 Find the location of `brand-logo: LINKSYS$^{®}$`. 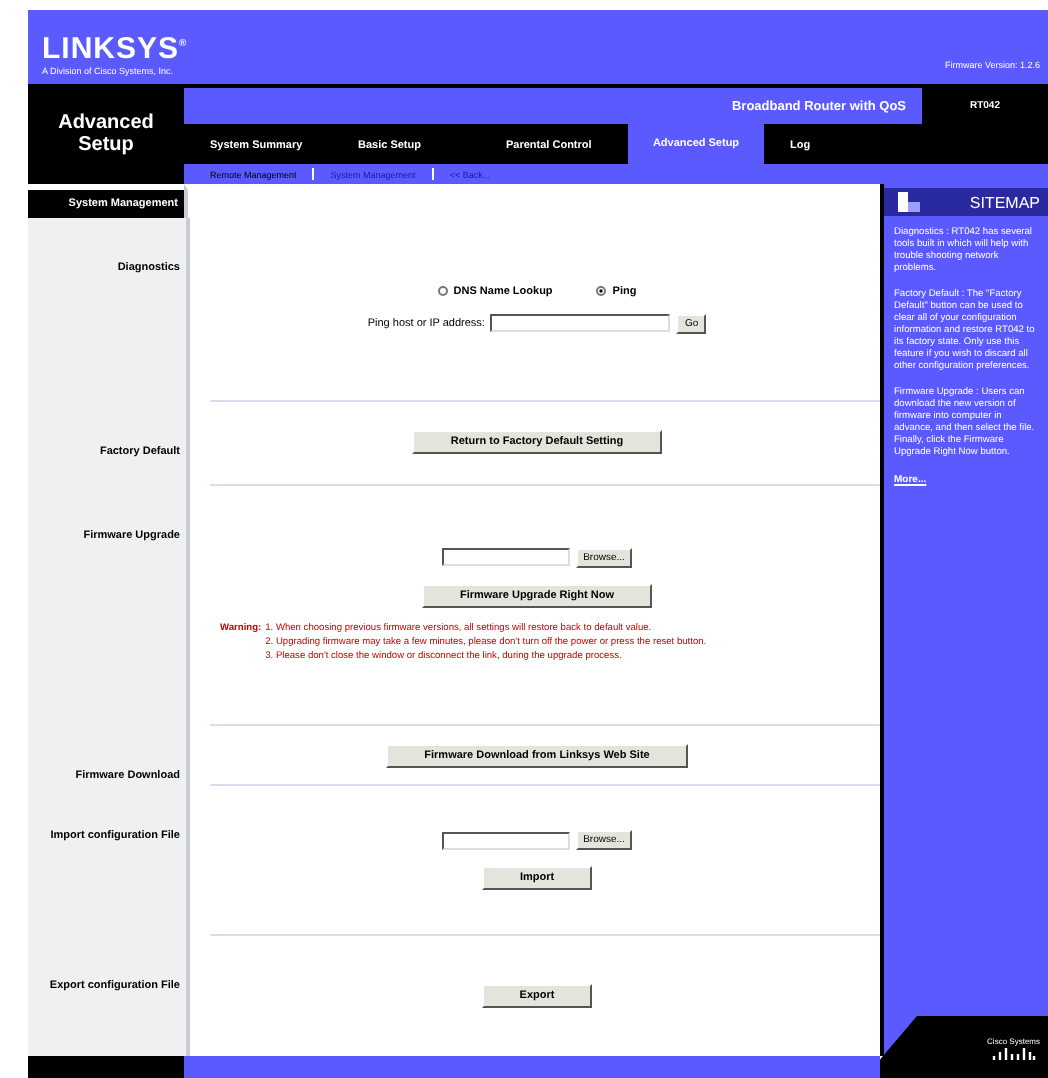

brand-logo: LINKSYS$^{®}$ is located at coordinates (115, 47).